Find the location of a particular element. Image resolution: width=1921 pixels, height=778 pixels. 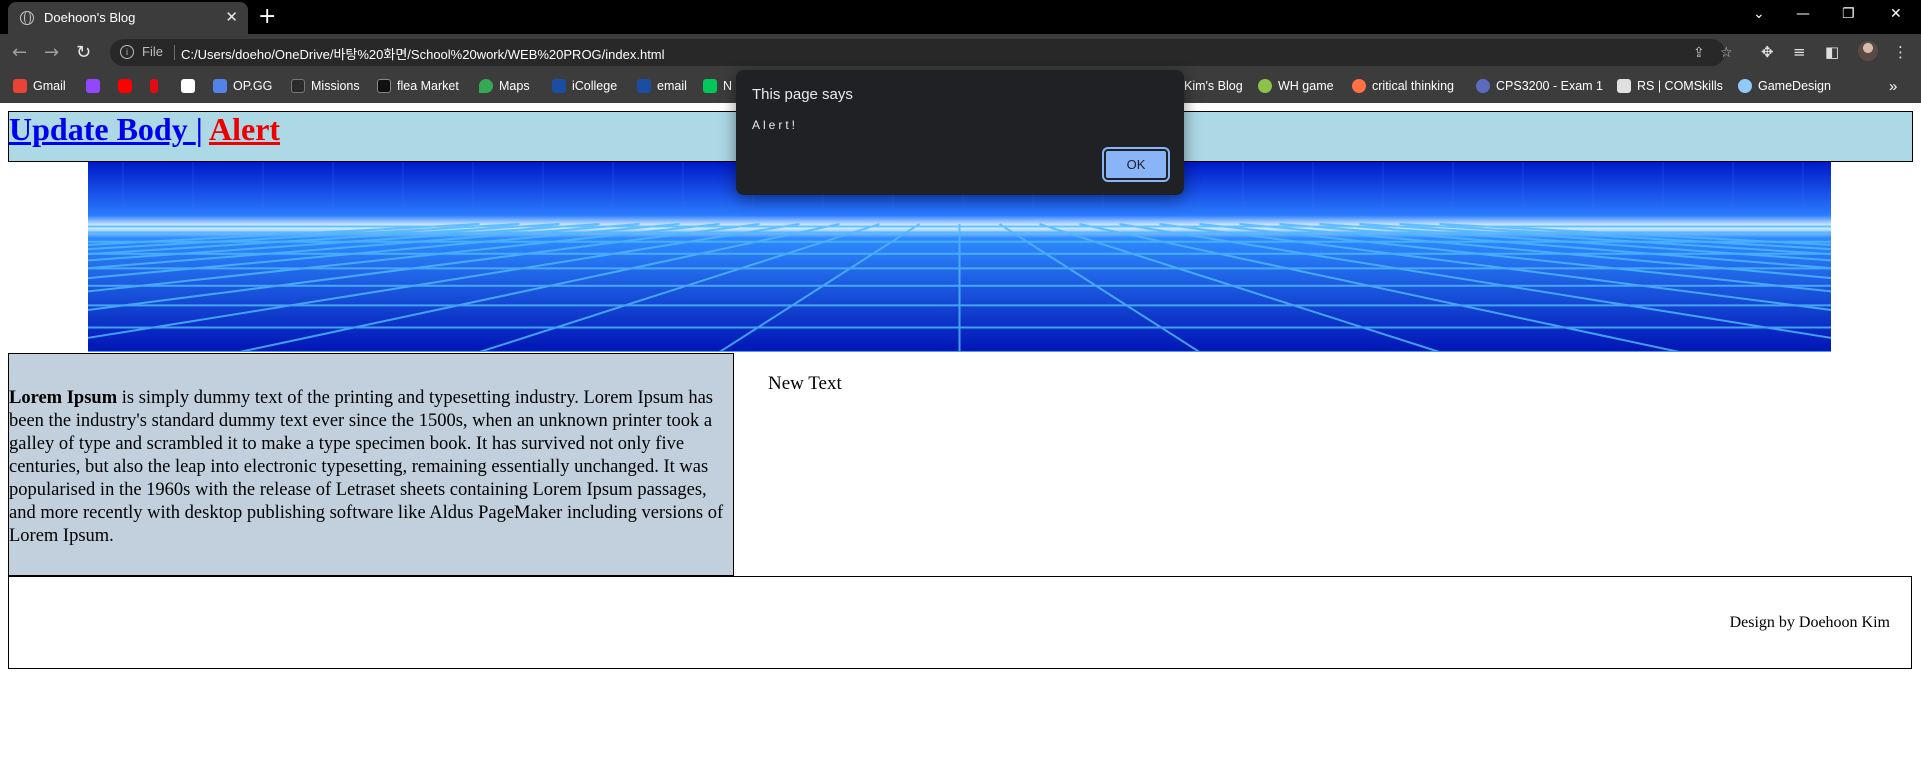

header-links: Update Body | Alert is located at coordinates (144, 129).